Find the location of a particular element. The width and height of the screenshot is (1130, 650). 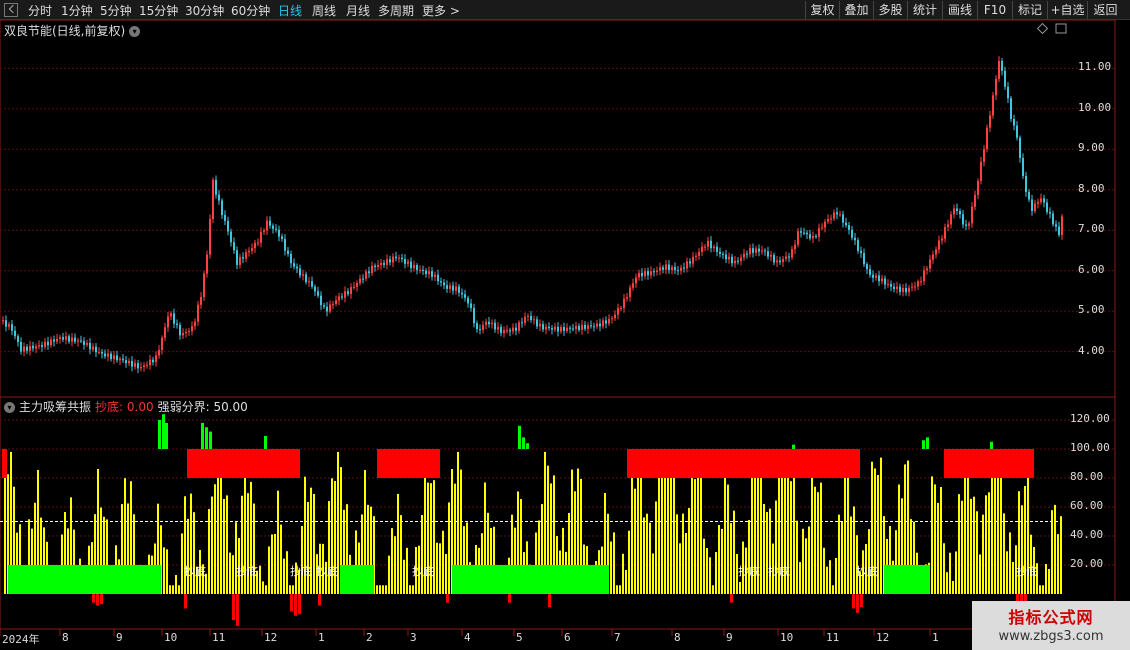

time-label: 4 is located at coordinates (467, 637).